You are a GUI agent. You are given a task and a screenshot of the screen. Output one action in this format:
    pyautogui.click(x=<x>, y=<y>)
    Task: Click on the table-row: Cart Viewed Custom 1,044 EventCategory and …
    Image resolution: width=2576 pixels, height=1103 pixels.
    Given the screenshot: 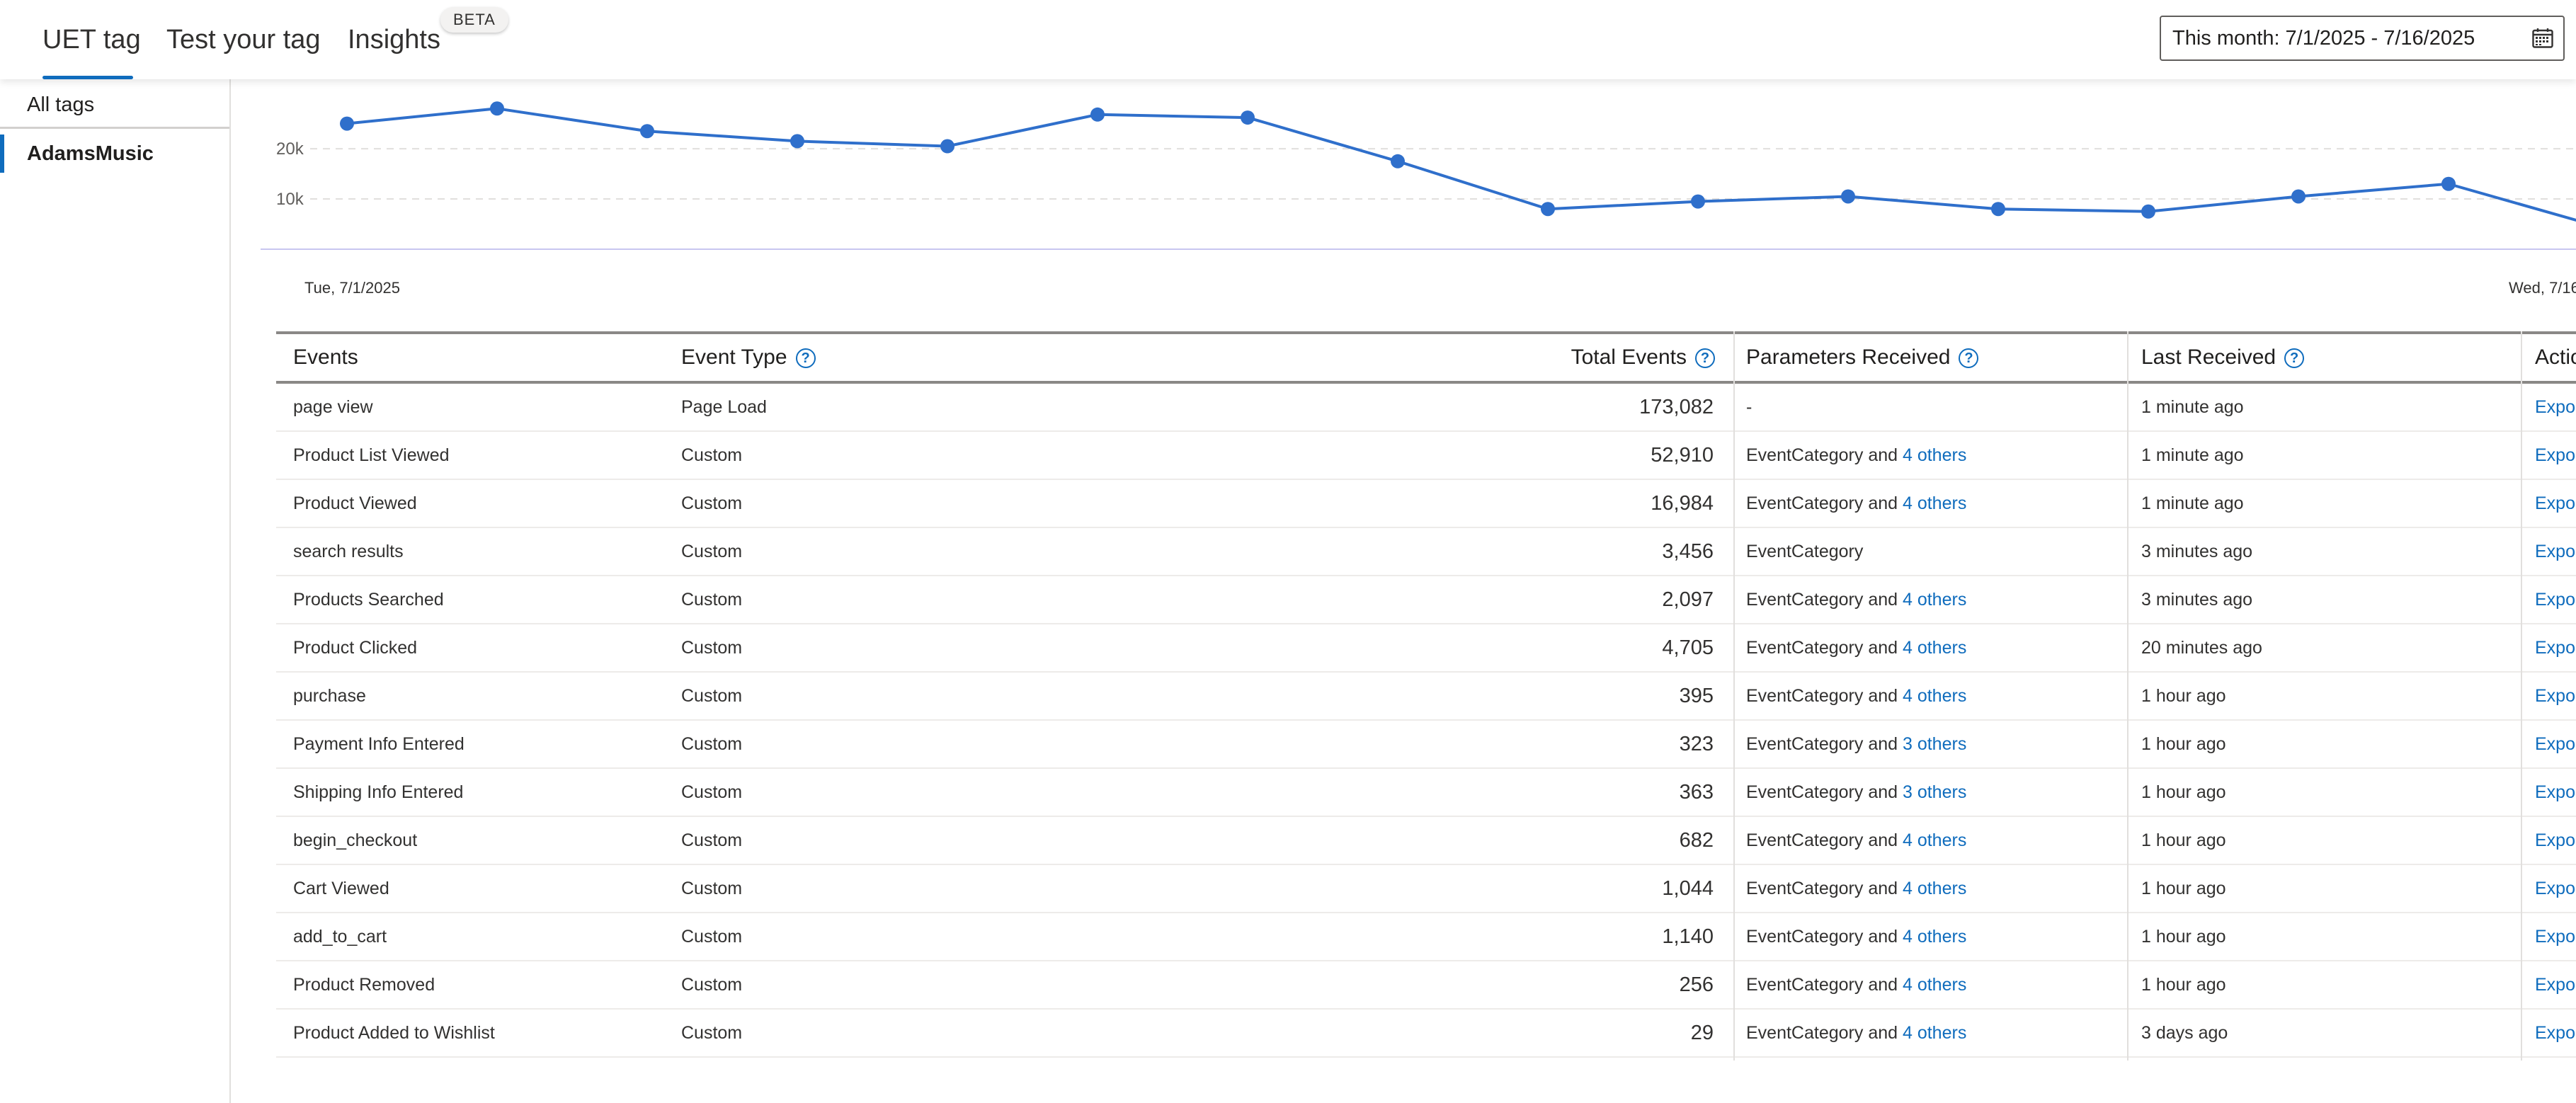 What is the action you would take?
    pyautogui.click(x=1426, y=889)
    